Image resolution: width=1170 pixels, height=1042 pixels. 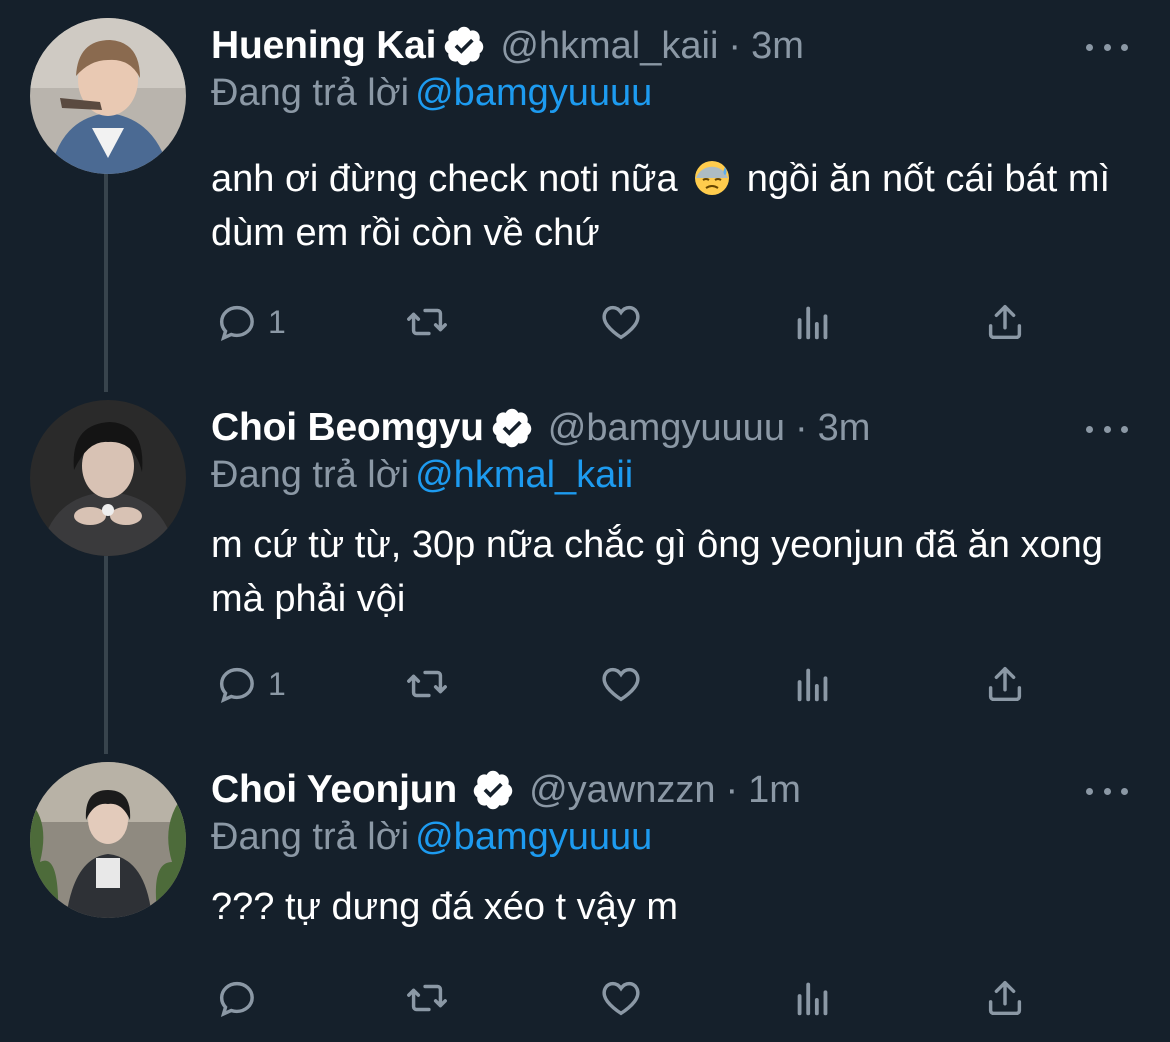 I want to click on author-name: Choi Beomgyu, so click(x=347, y=428).